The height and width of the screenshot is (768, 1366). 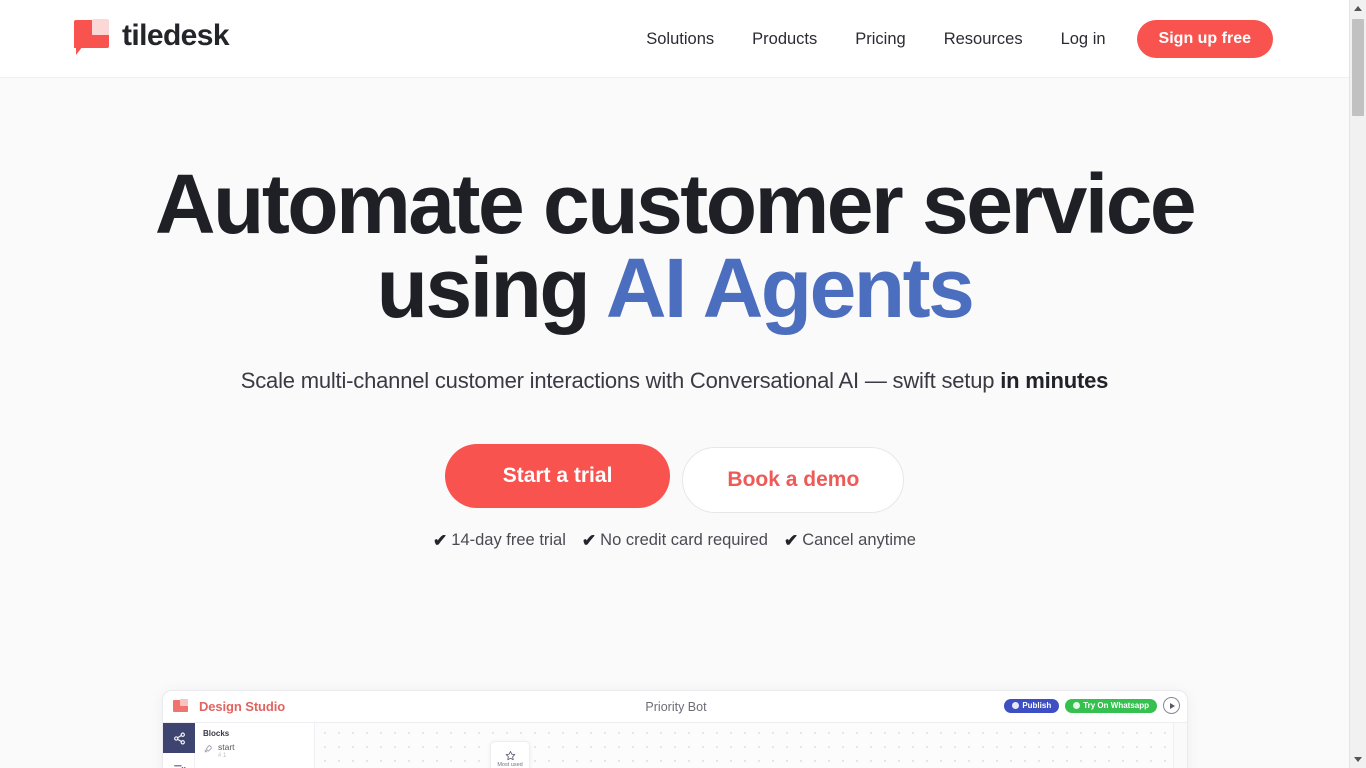 I want to click on rocket-icon, so click(x=208, y=749).